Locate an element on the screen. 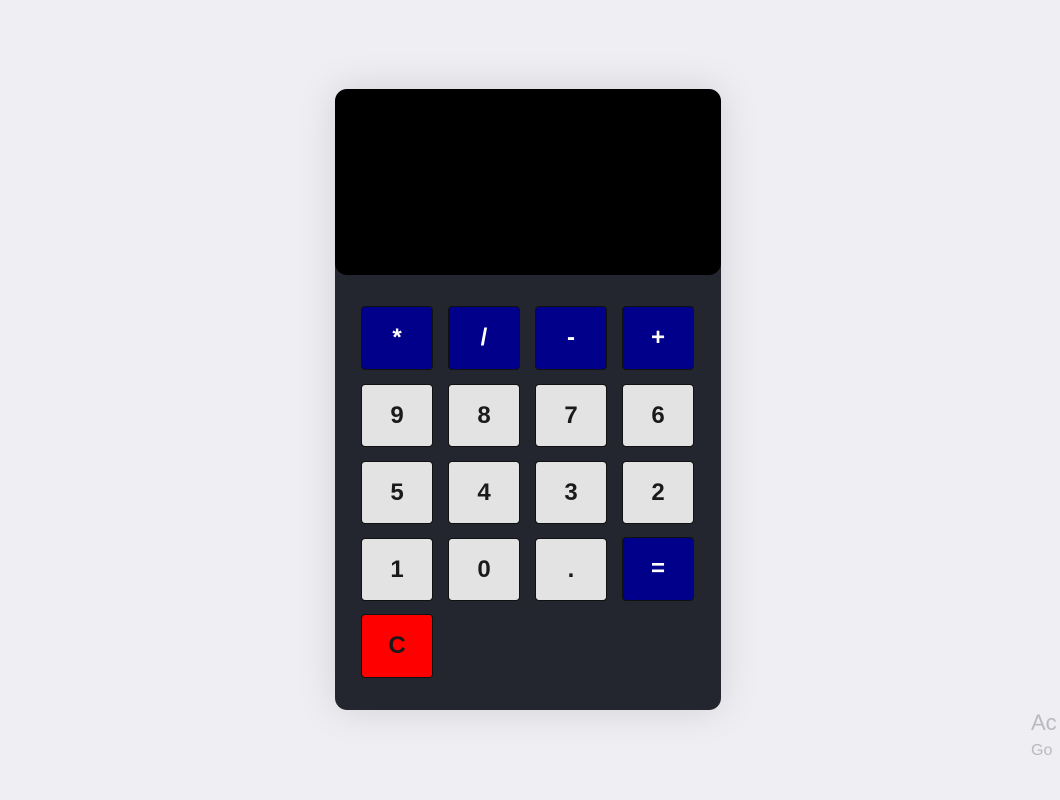 This screenshot has height=800, width=1060. digit-9-button: 9 is located at coordinates (397, 415).